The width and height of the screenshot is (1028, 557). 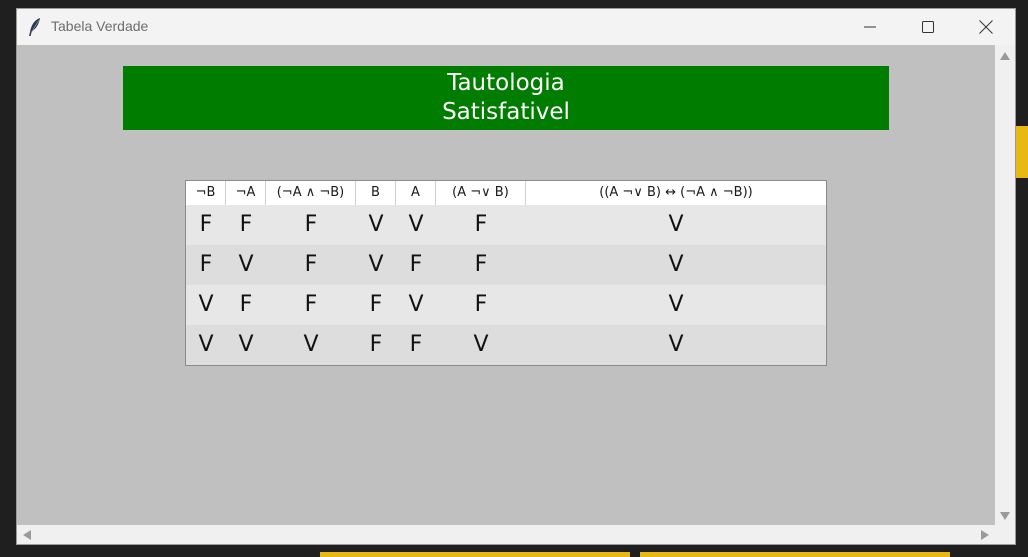 I want to click on column-header: (A ¬∨ B), so click(x=481, y=193).